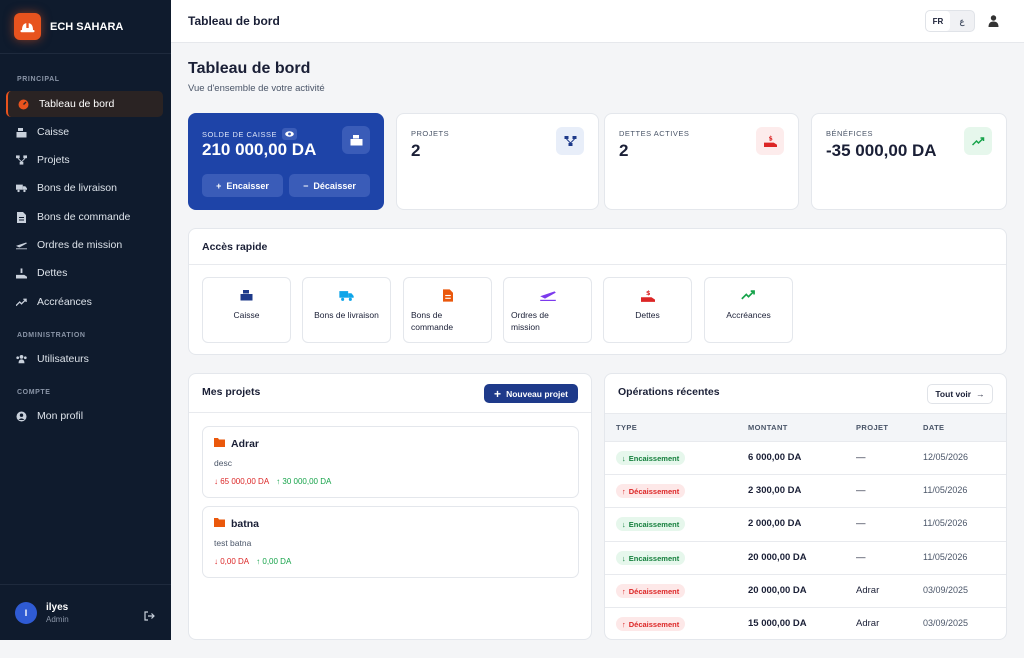 The height and width of the screenshot is (658, 1024). What do you see at coordinates (416, 150) in the screenshot?
I see `projects-stat-value: 2` at bounding box center [416, 150].